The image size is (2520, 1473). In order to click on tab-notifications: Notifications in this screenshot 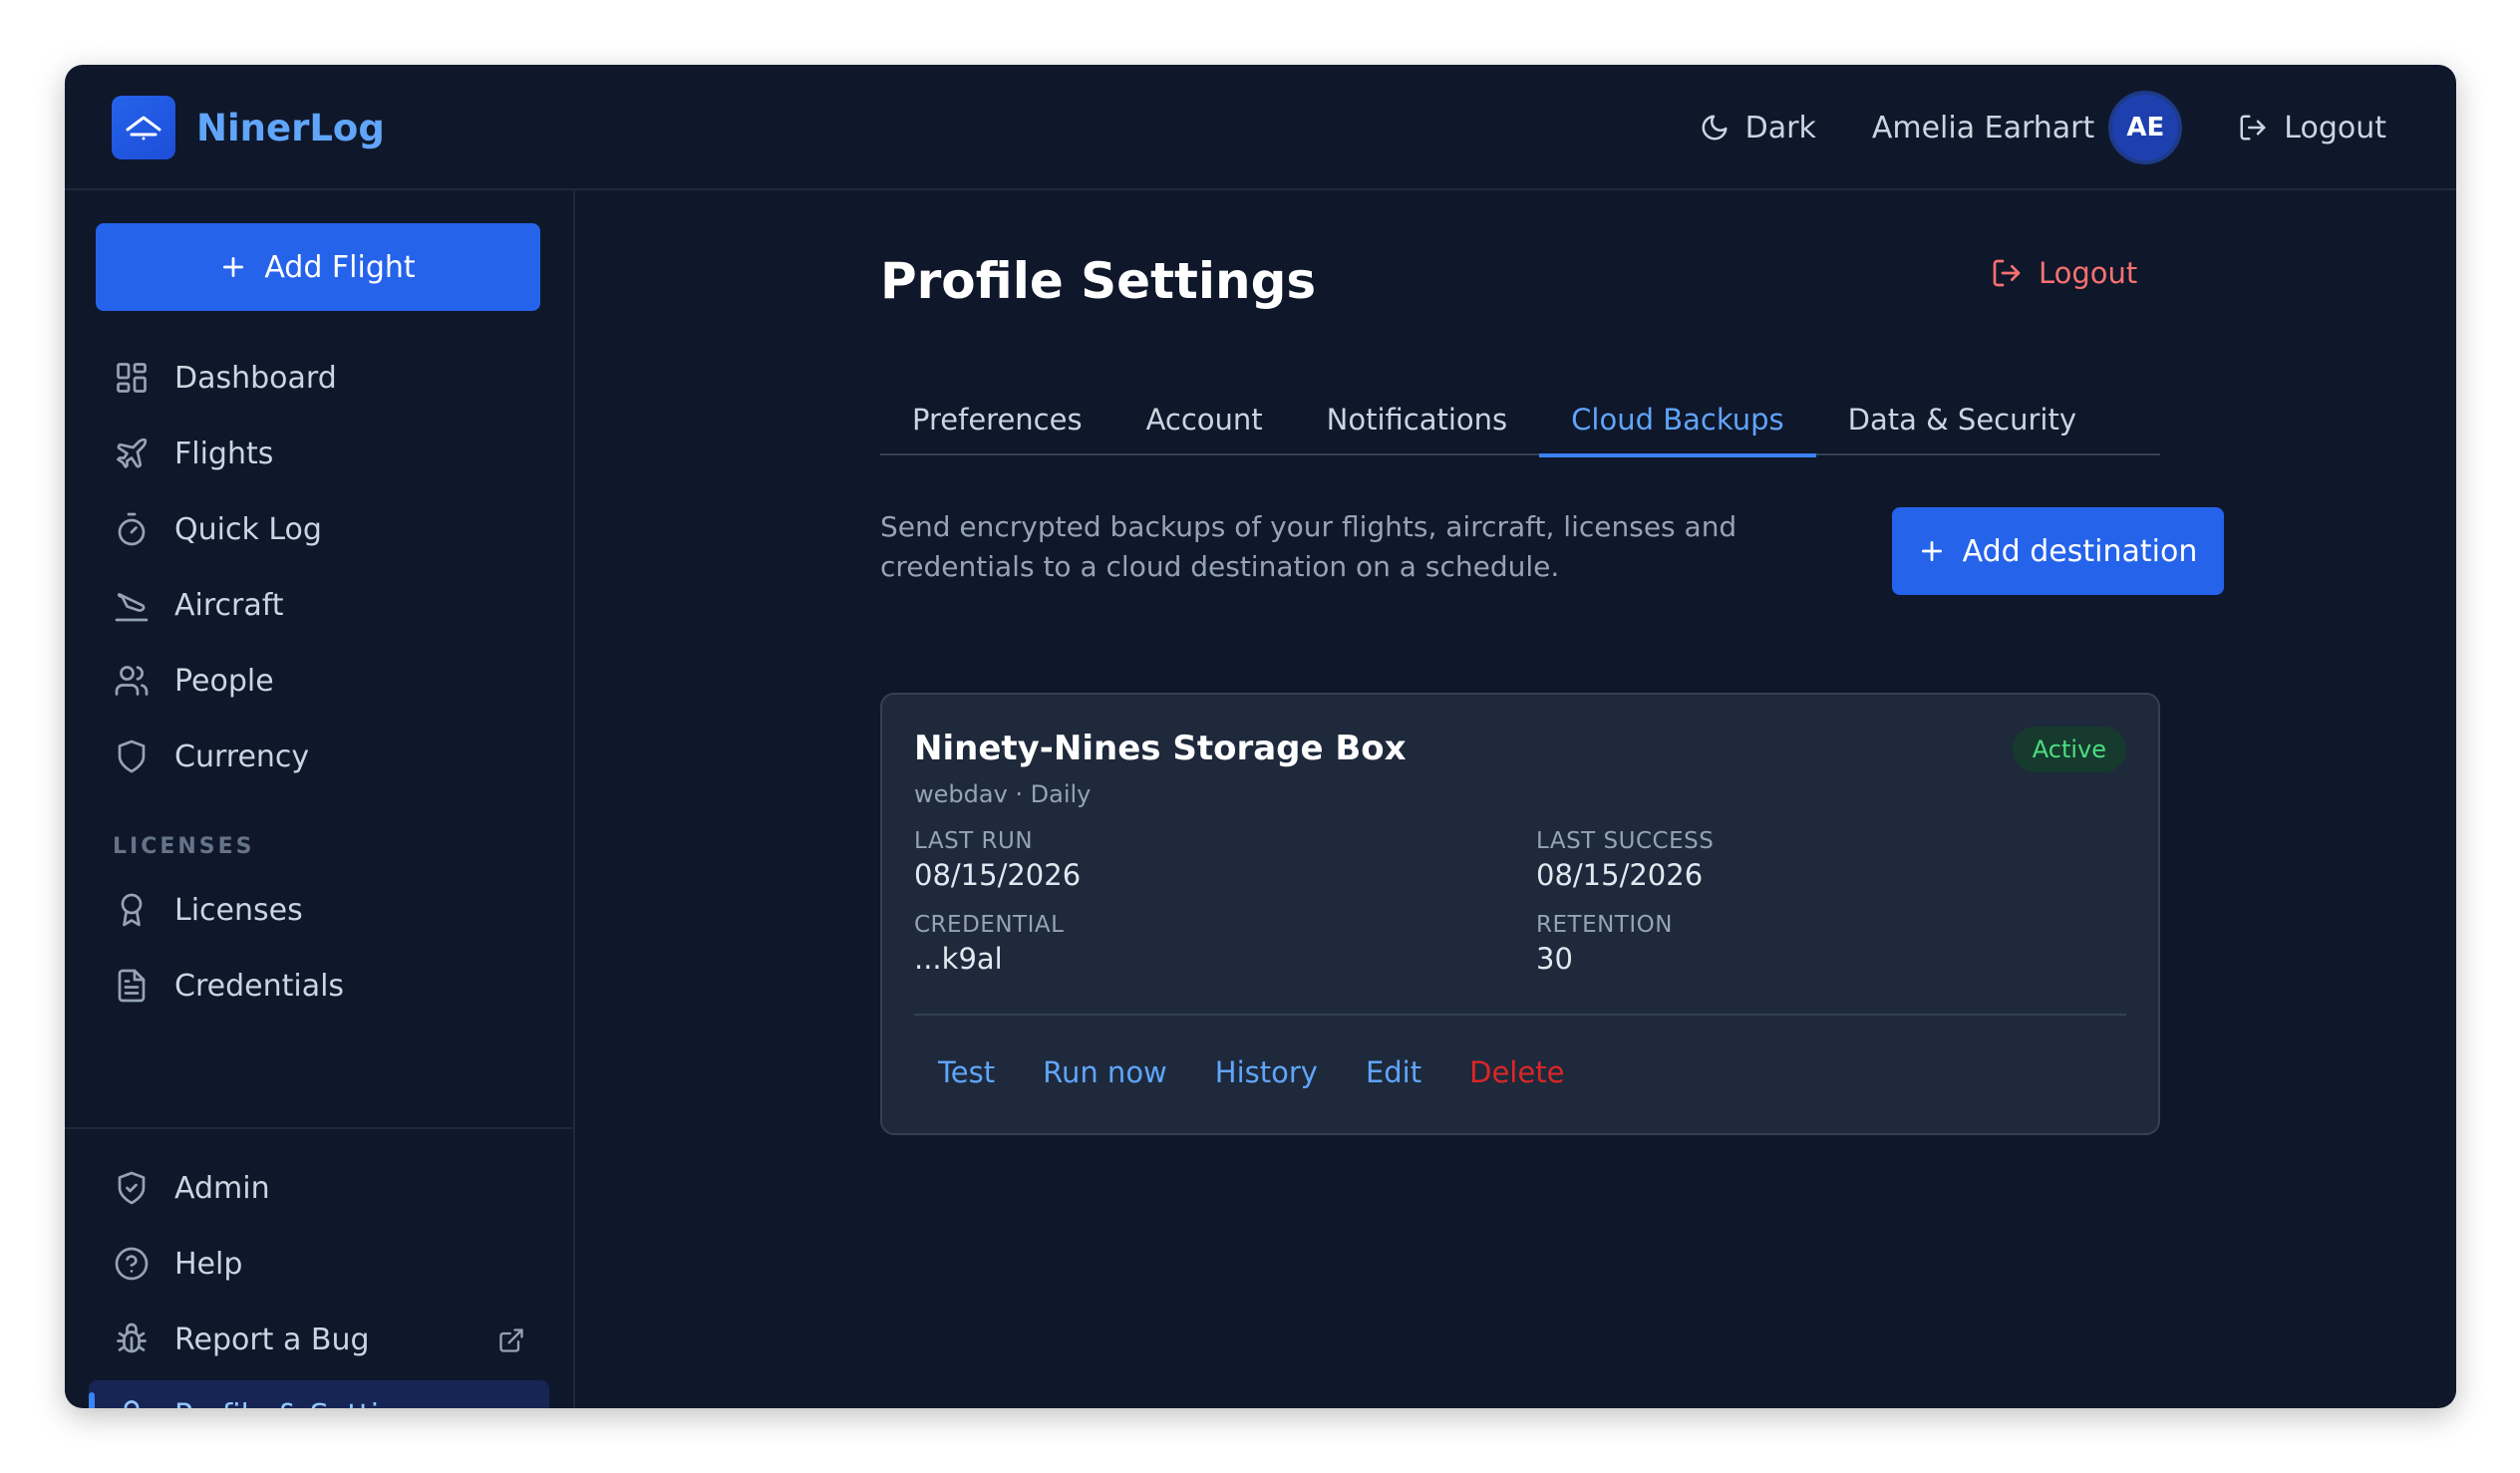, I will do `click(1417, 420)`.